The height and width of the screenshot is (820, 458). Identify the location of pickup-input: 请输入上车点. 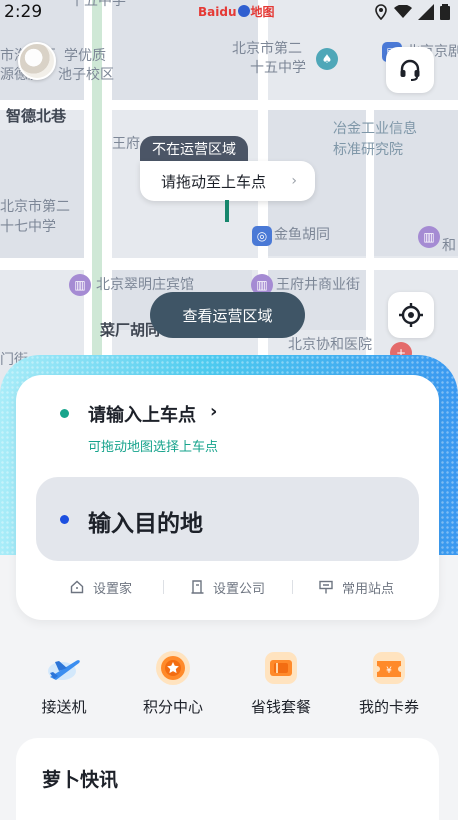
(142, 414).